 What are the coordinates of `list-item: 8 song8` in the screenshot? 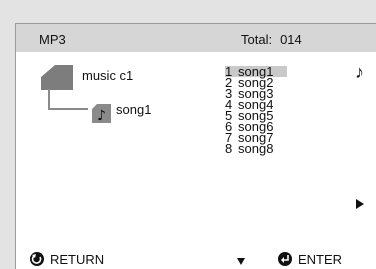 It's located at (256, 148).